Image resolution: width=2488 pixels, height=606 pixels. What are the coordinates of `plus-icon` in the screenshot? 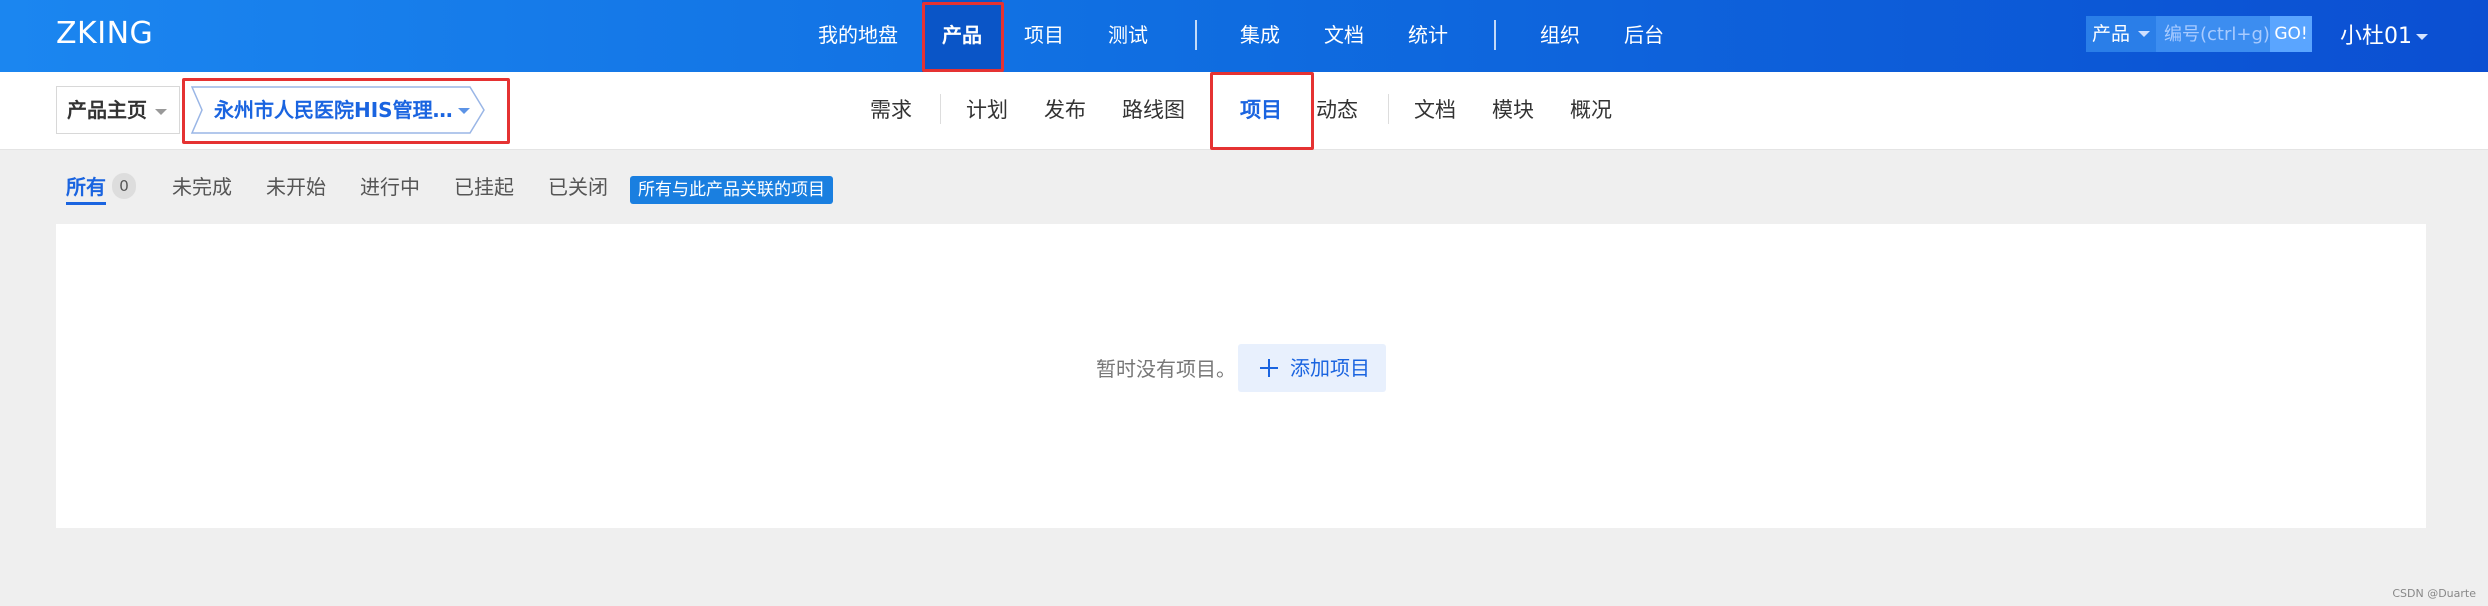 It's located at (1269, 368).